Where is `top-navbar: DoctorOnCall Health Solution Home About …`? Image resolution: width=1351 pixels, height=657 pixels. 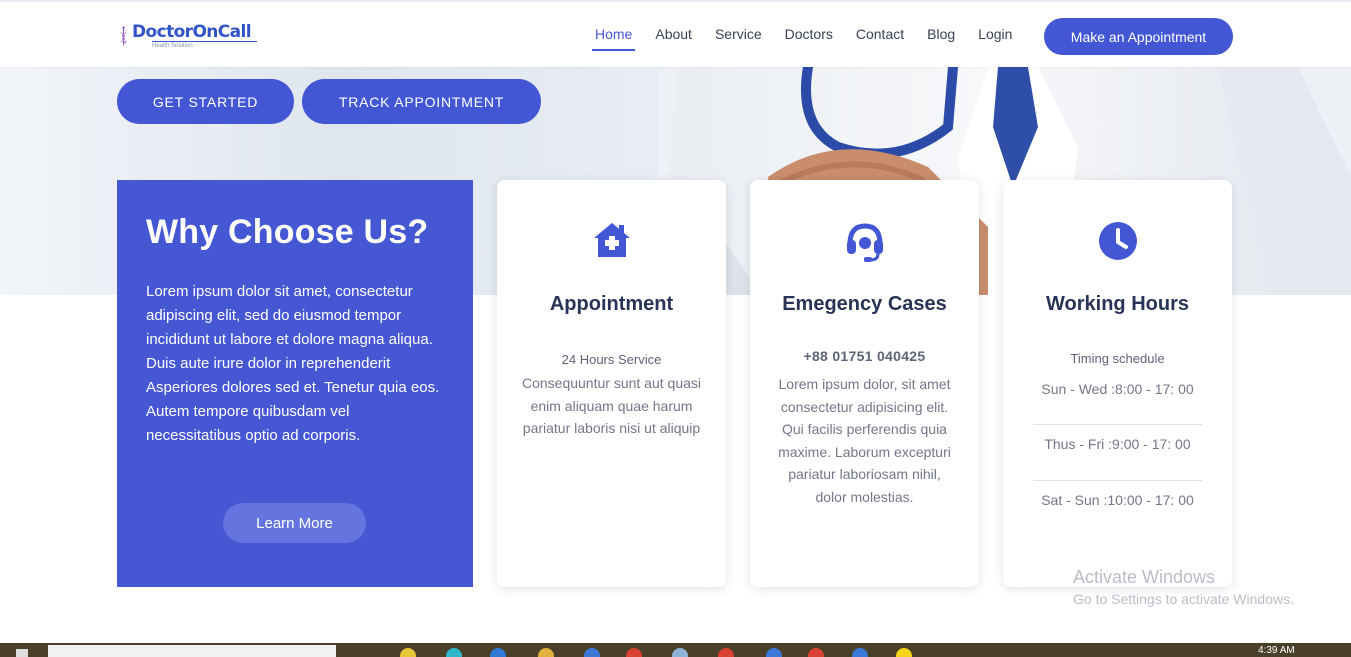 top-navbar: DoctorOnCall Health Solution Home About … is located at coordinates (675, 33).